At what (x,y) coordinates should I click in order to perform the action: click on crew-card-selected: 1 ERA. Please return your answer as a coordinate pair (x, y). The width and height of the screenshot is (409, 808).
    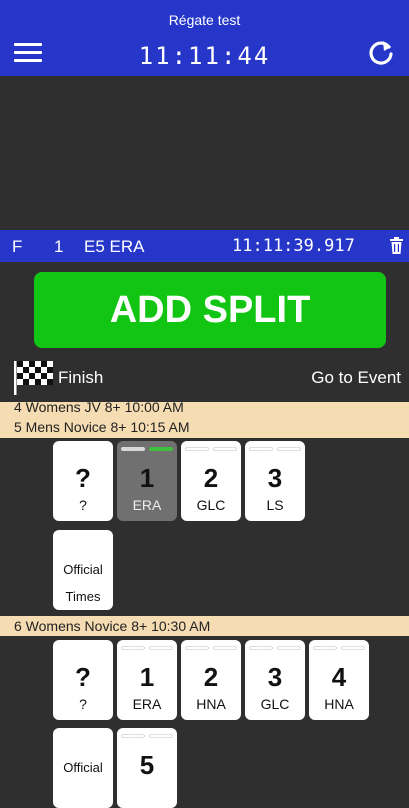
    Looking at the image, I should click on (147, 481).